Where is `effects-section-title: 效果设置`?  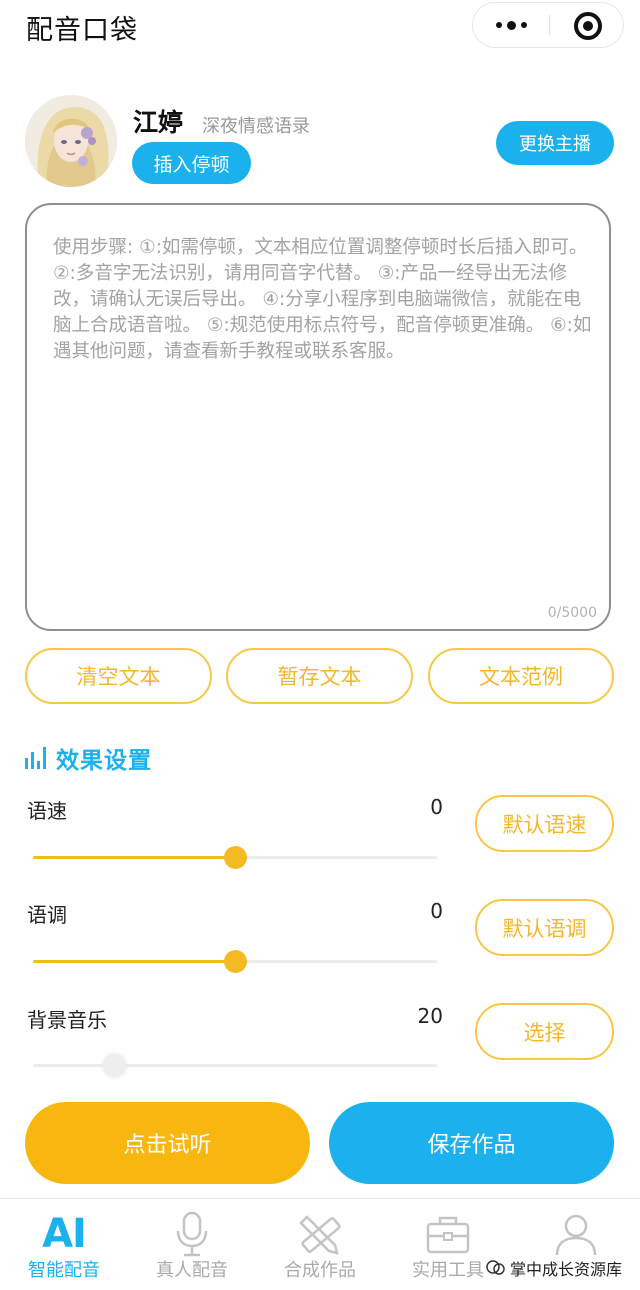 effects-section-title: 效果设置 is located at coordinates (104, 761).